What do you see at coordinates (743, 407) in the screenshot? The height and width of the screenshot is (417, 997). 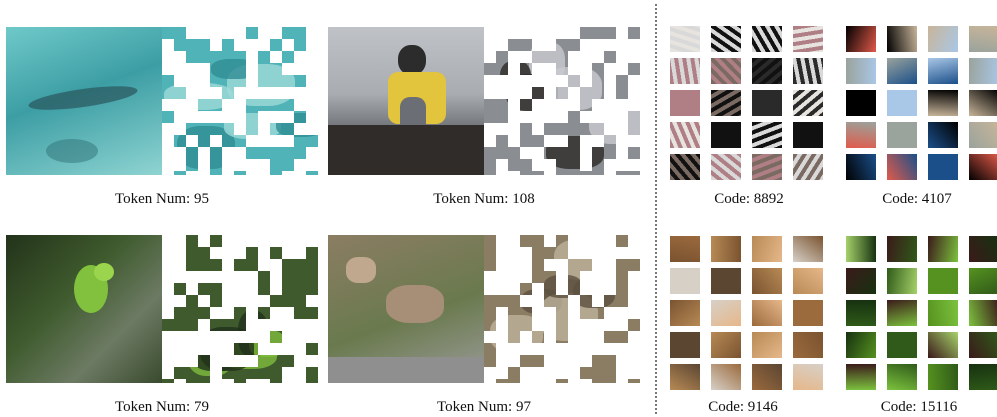 I see `code-caption: Code: 9146` at bounding box center [743, 407].